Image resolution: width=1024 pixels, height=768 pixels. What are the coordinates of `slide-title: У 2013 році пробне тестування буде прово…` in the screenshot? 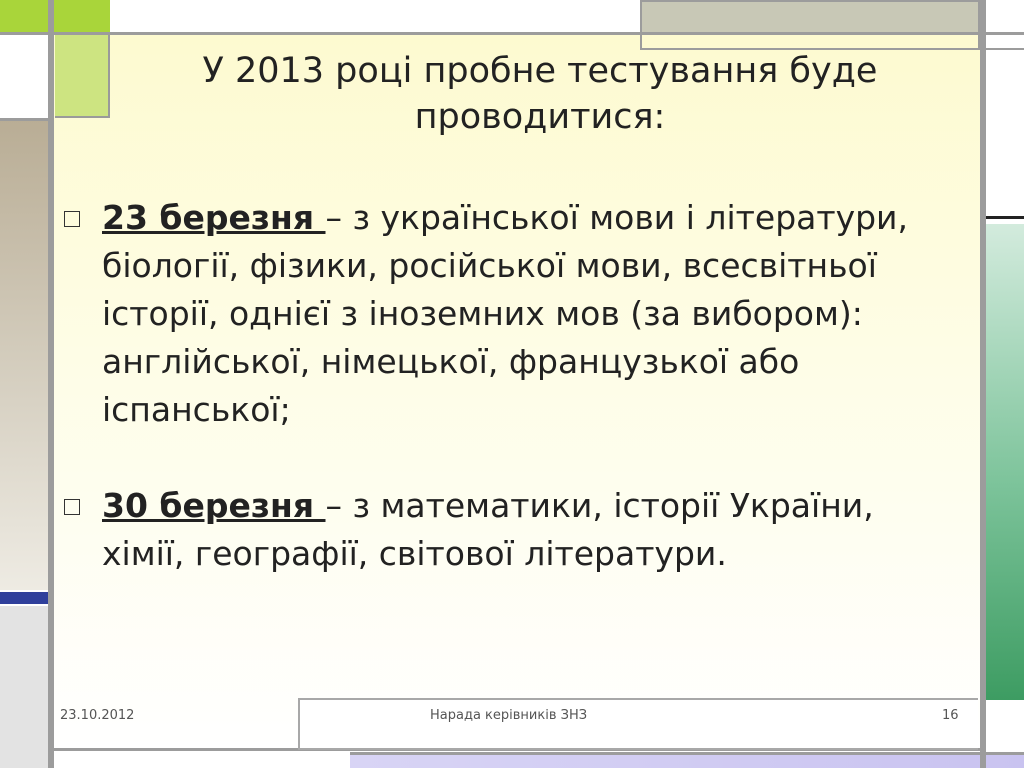 It's located at (540, 94).